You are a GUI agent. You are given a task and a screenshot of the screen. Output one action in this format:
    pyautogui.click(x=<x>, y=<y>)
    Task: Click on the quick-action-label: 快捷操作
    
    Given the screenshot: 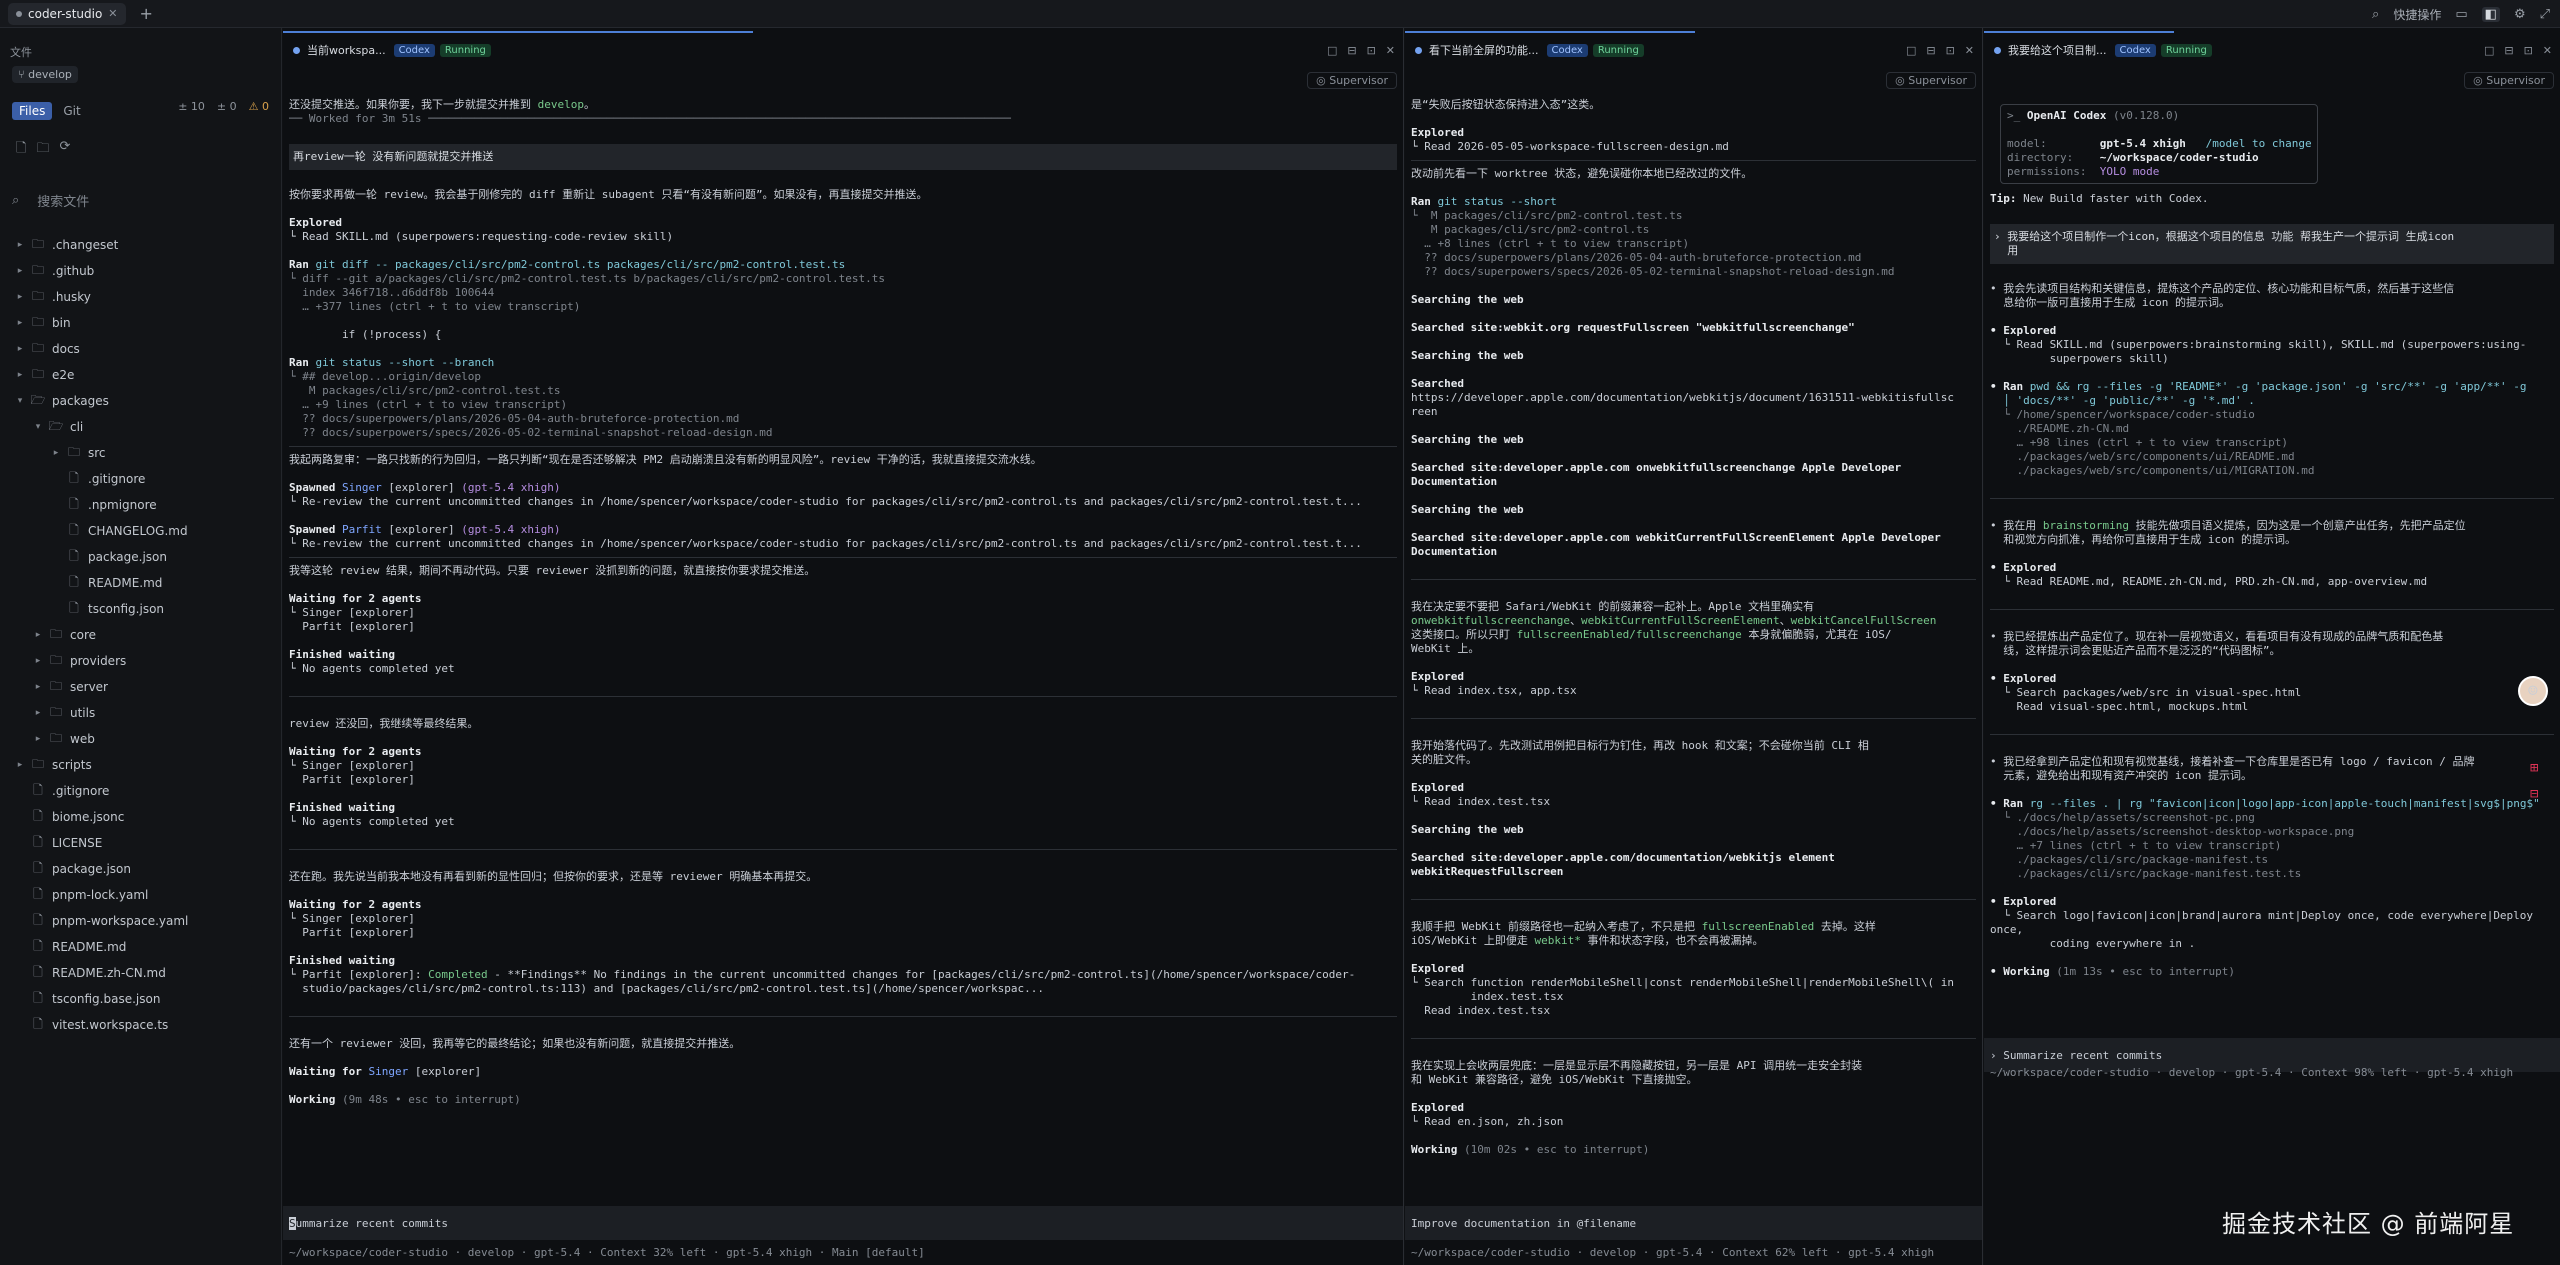 What is the action you would take?
    pyautogui.click(x=2417, y=14)
    